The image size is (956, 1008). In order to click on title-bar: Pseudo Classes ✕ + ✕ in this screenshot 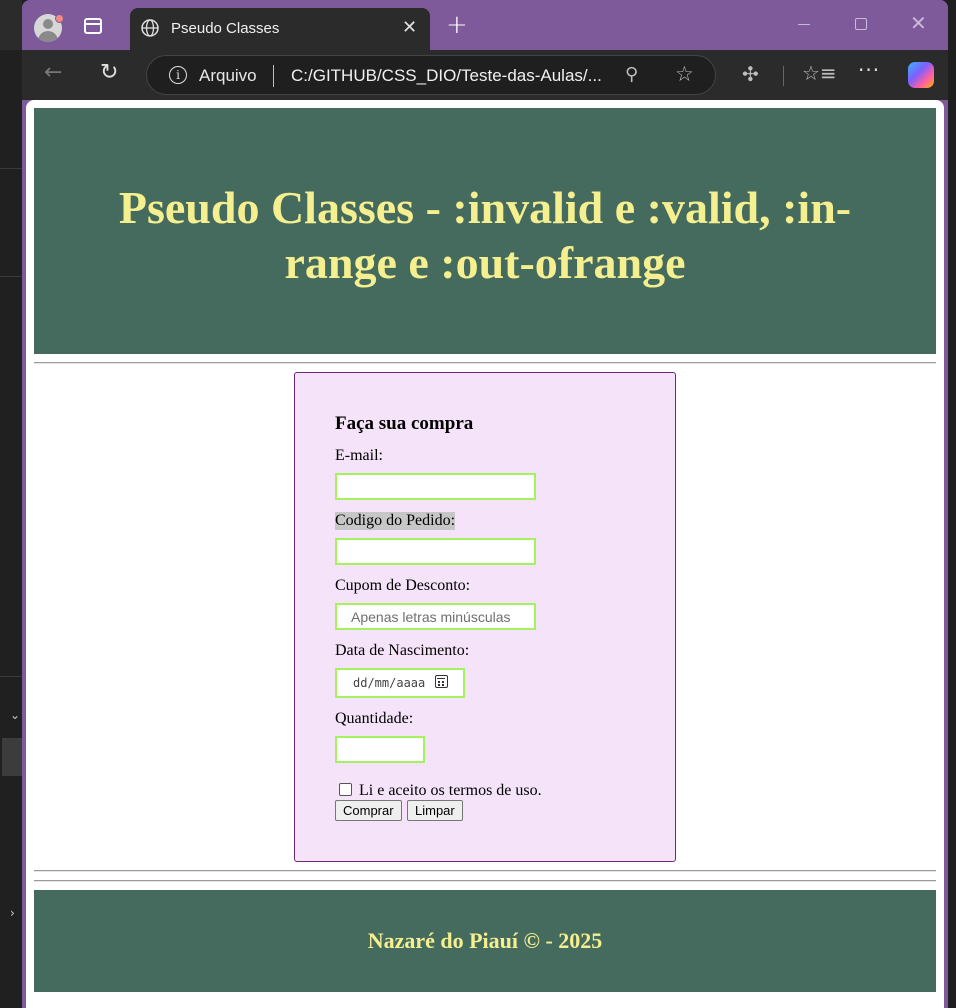, I will do `click(485, 25)`.